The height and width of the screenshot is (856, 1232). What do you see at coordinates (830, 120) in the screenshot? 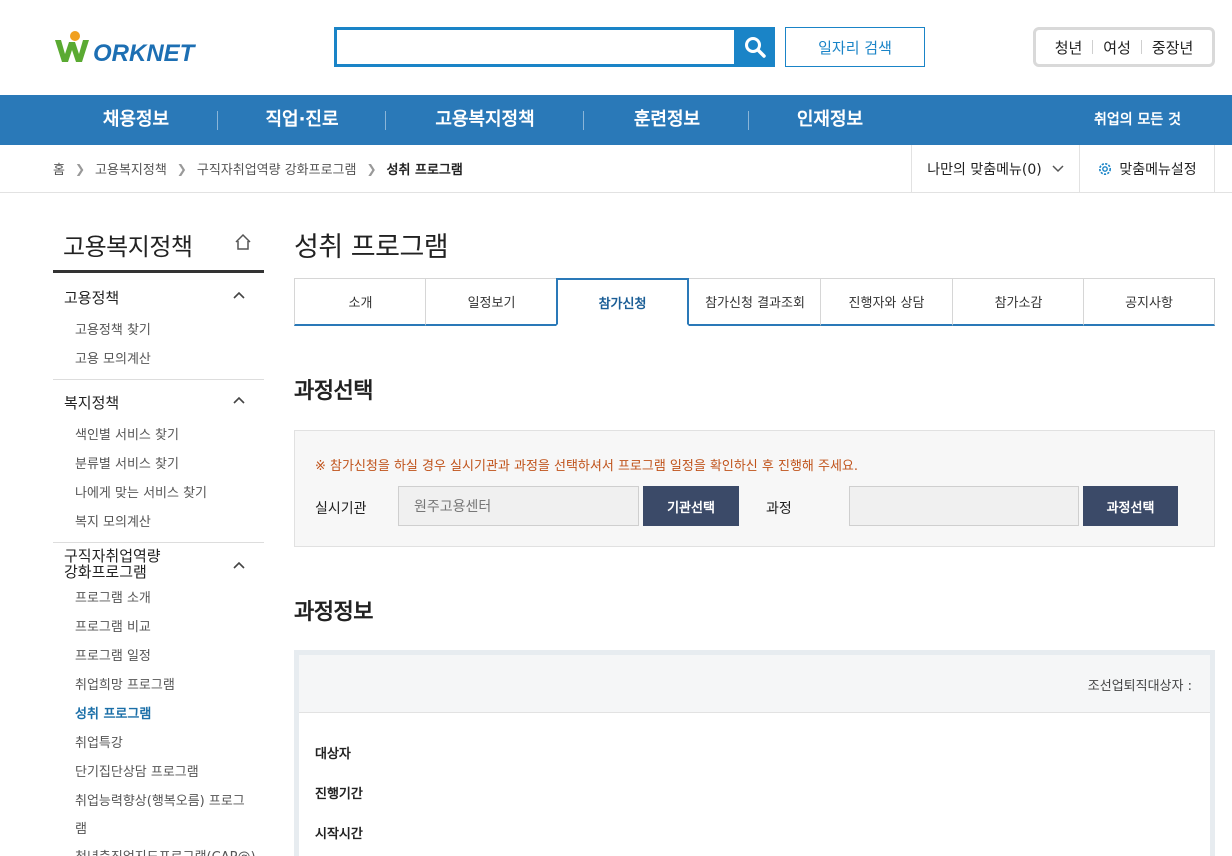
I see `nav-item-talent: 인재정보` at bounding box center [830, 120].